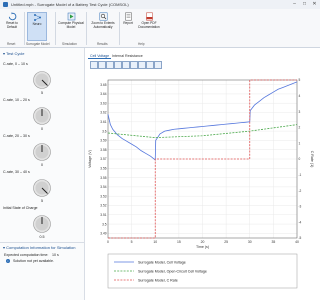 Image resolution: width=320 pixels, height=300 pixels. What do you see at coordinates (304, 4) in the screenshot?
I see `maximize-button: □` at bounding box center [304, 4].